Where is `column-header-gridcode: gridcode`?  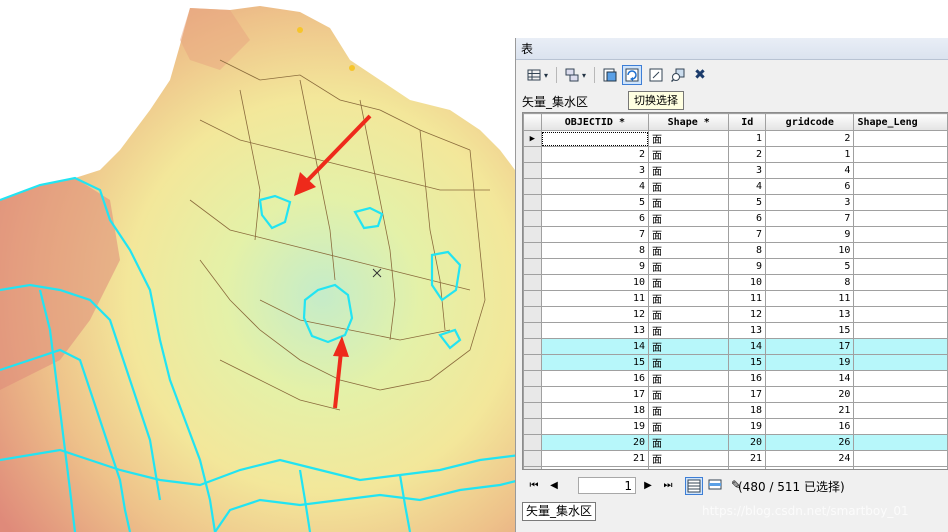 column-header-gridcode: gridcode is located at coordinates (810, 122).